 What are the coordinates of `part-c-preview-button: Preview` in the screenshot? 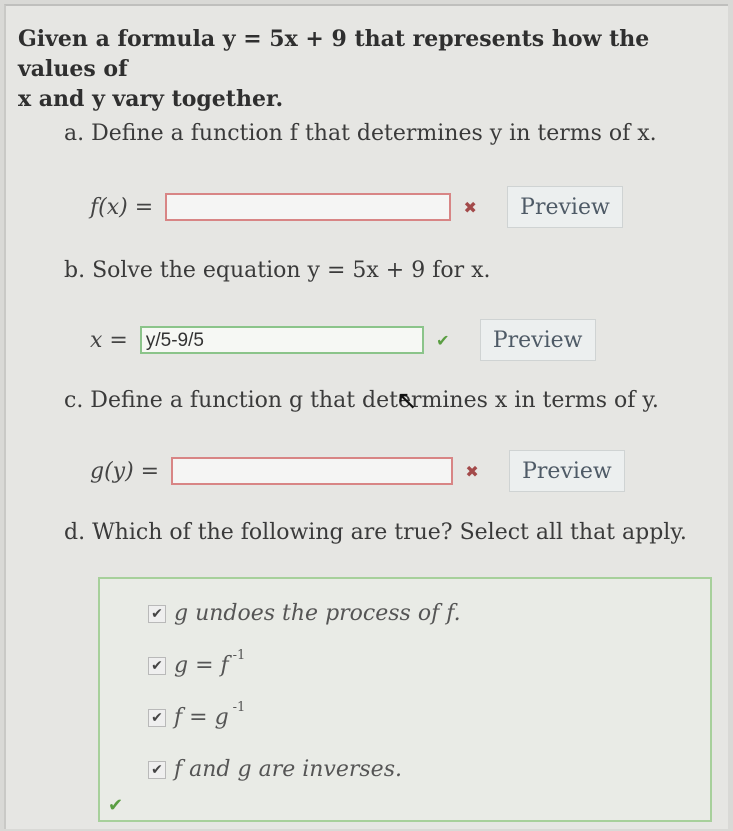 It's located at (567, 471).